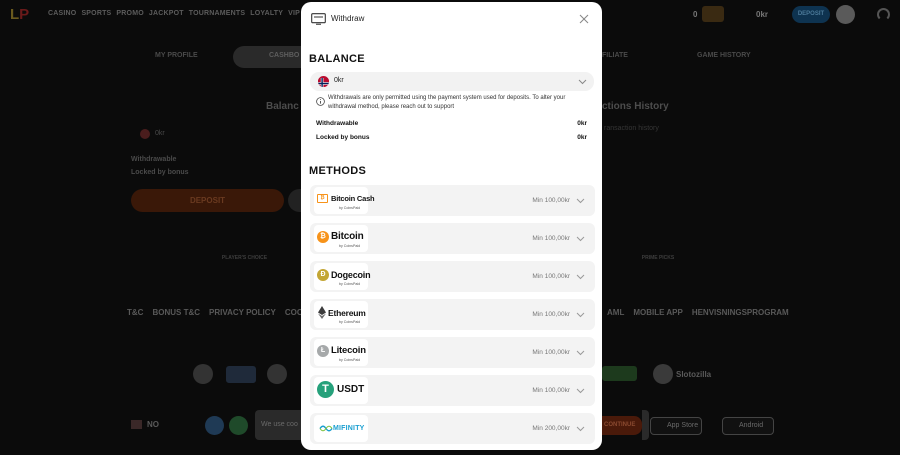  I want to click on bitcoin-cash-icon: ₿, so click(322, 198).